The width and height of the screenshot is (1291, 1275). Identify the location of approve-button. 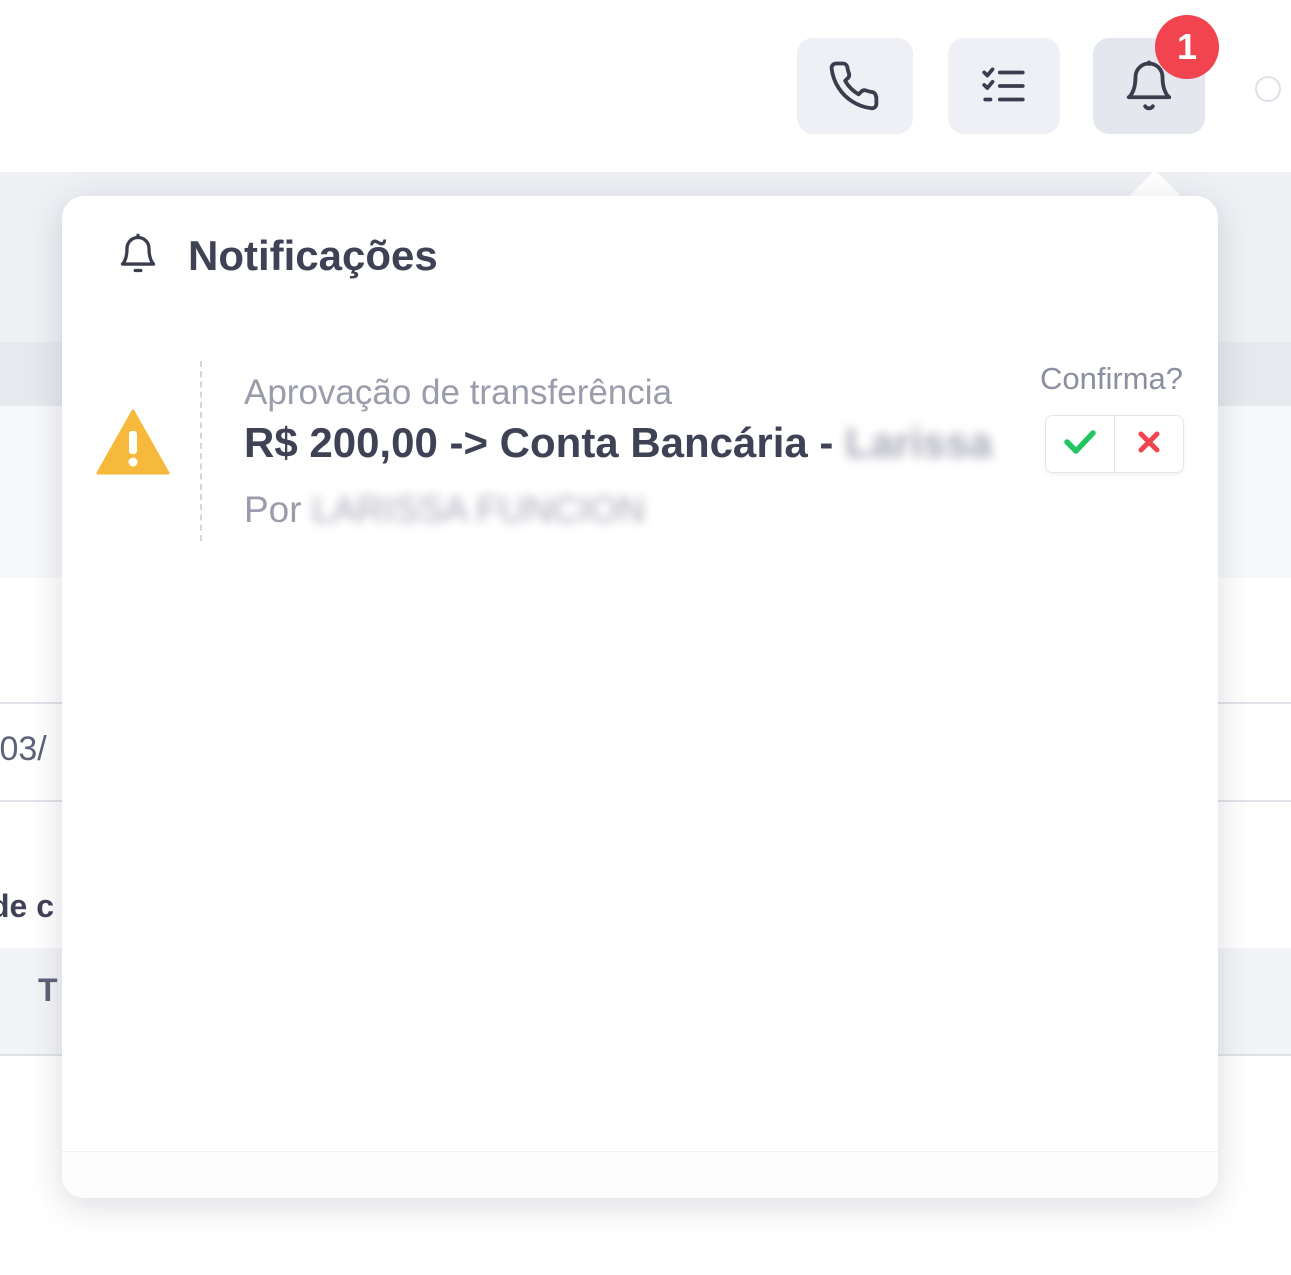
(1080, 444).